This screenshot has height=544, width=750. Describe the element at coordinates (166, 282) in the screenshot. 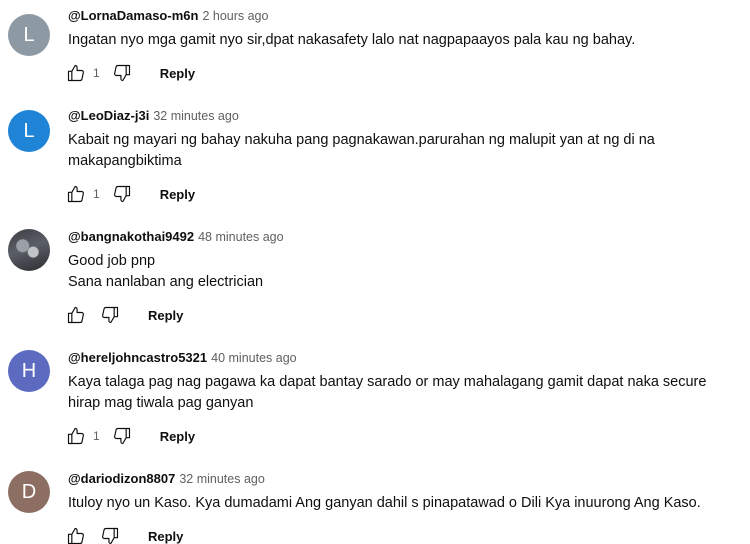

I see `comment-text-line: Sana nanlaban ang electrician` at that location.